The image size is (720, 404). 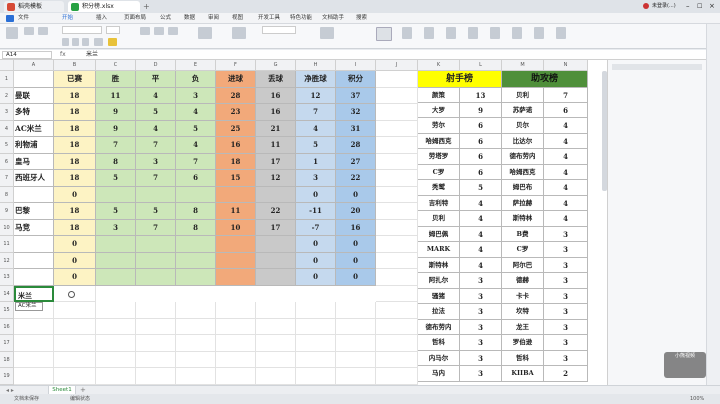 I want to click on league-cell-goals-for: 28, so click(x=236, y=95).